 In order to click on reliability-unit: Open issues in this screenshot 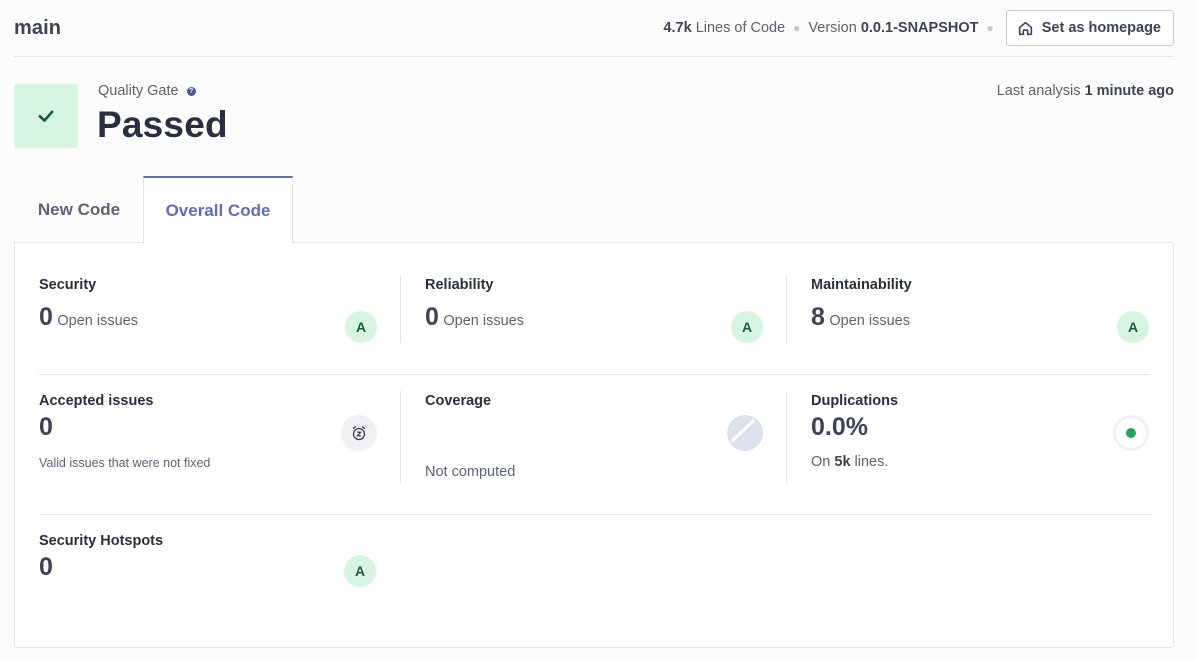, I will do `click(483, 321)`.